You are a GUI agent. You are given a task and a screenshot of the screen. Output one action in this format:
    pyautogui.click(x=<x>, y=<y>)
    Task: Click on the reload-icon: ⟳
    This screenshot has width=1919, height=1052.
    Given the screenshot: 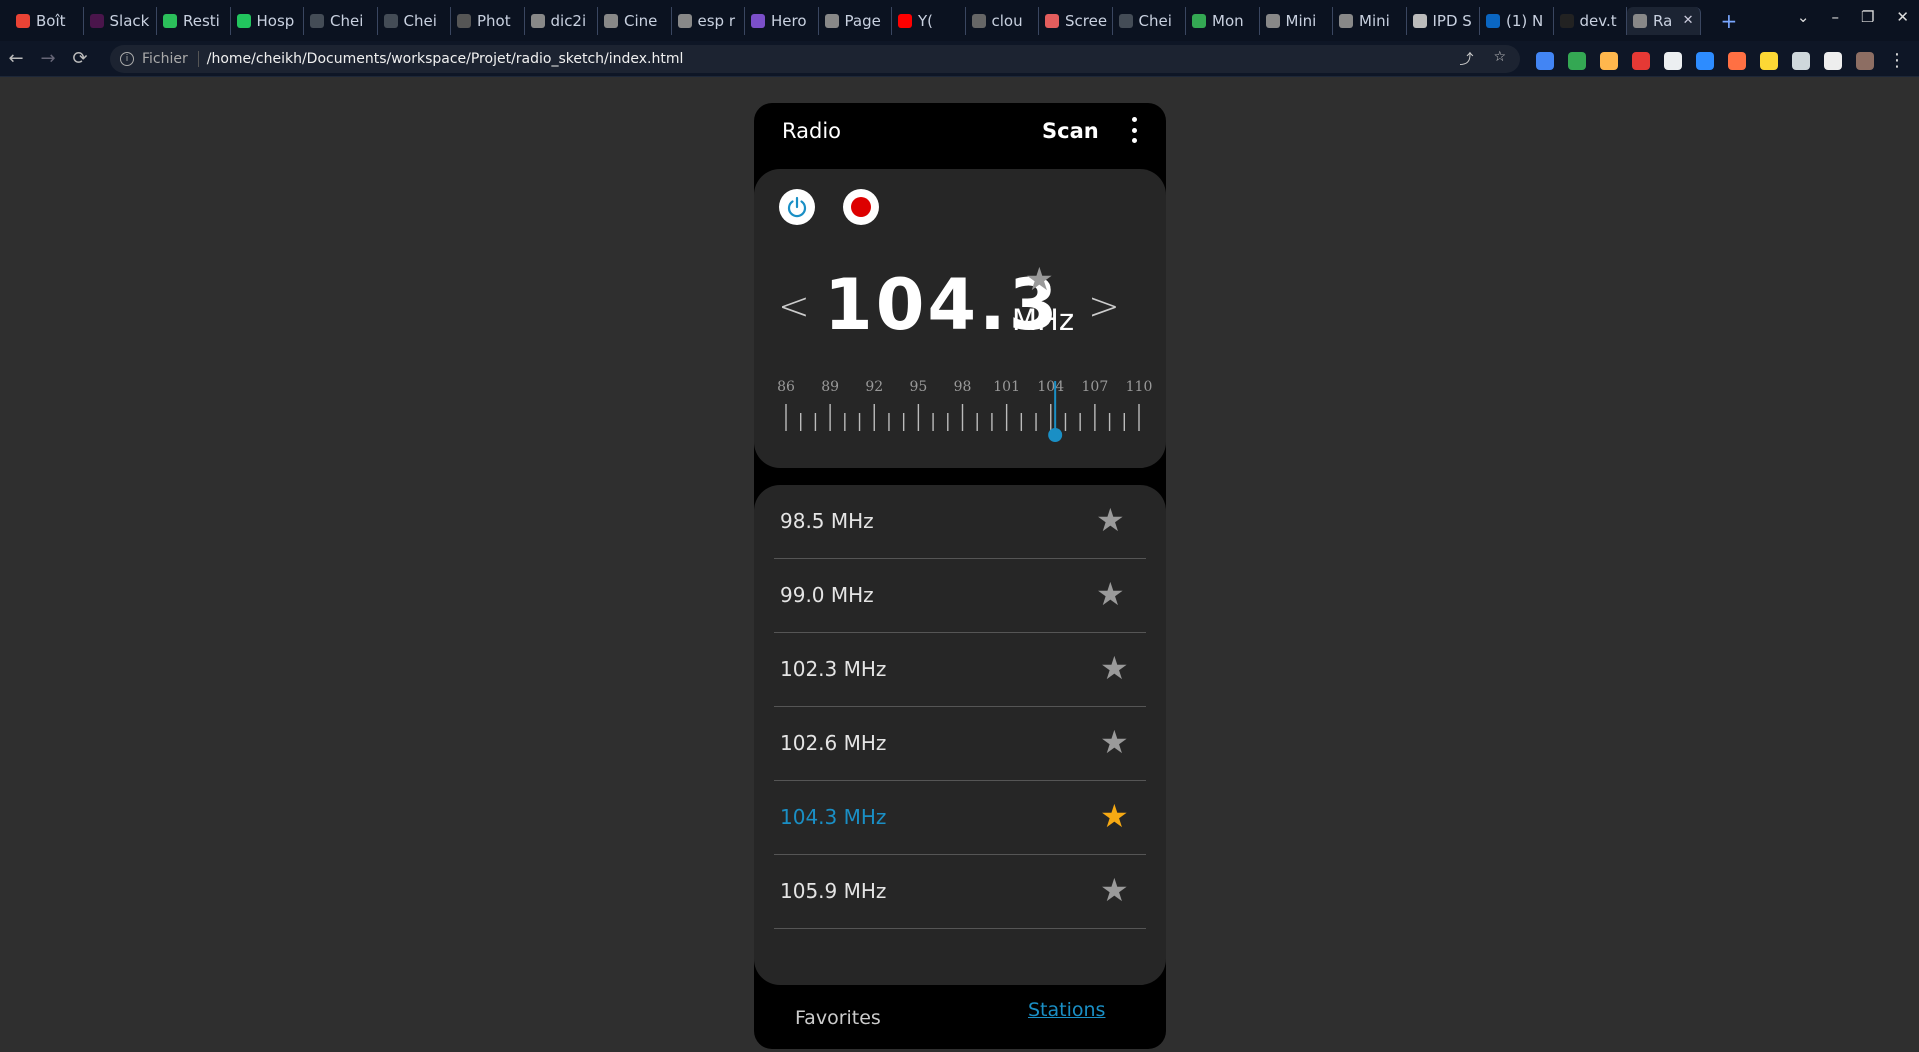 What is the action you would take?
    pyautogui.click(x=80, y=58)
    